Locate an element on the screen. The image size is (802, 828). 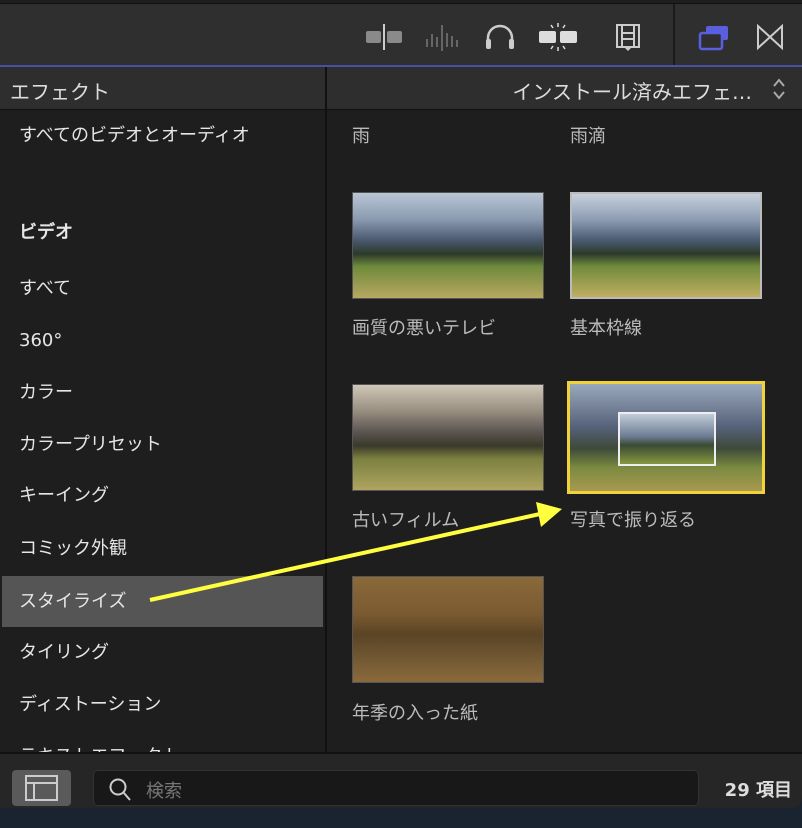
effect-label: 古いフィルム is located at coordinates (405, 519).